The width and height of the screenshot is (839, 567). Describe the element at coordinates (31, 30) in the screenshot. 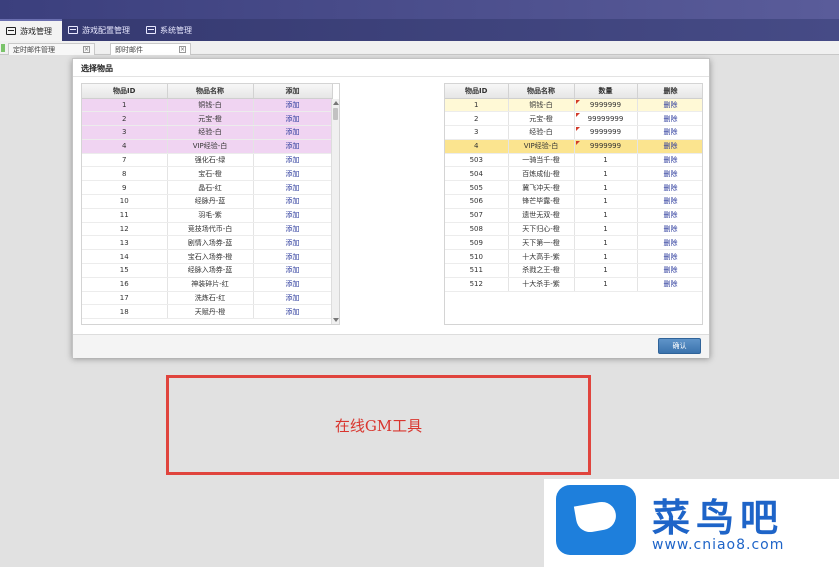

I see `menu-item-game-management: 游戏管理` at that location.